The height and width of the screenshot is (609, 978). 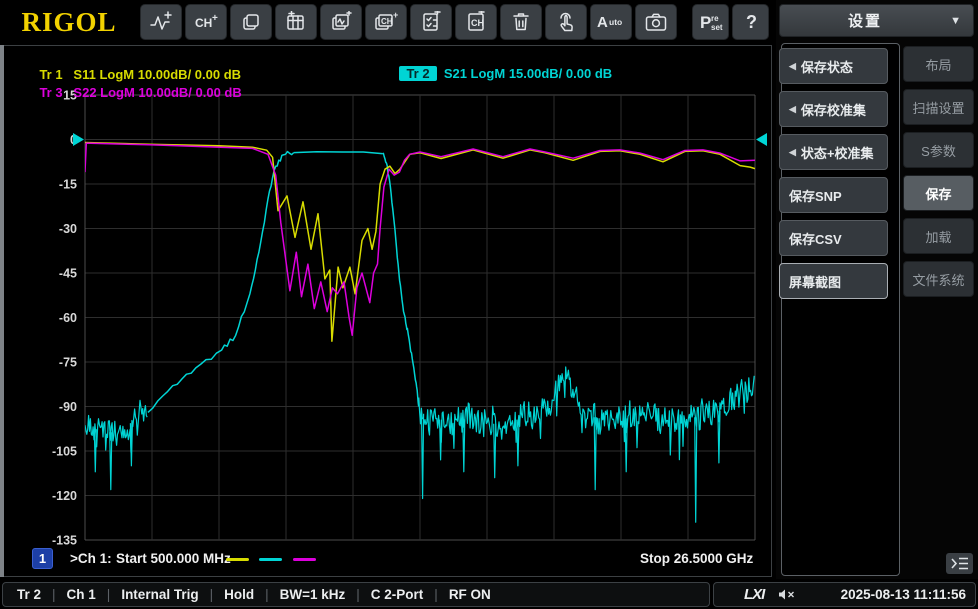 I want to click on stop-frequency-label: Stop 26.5000 GHz, so click(x=696, y=558).